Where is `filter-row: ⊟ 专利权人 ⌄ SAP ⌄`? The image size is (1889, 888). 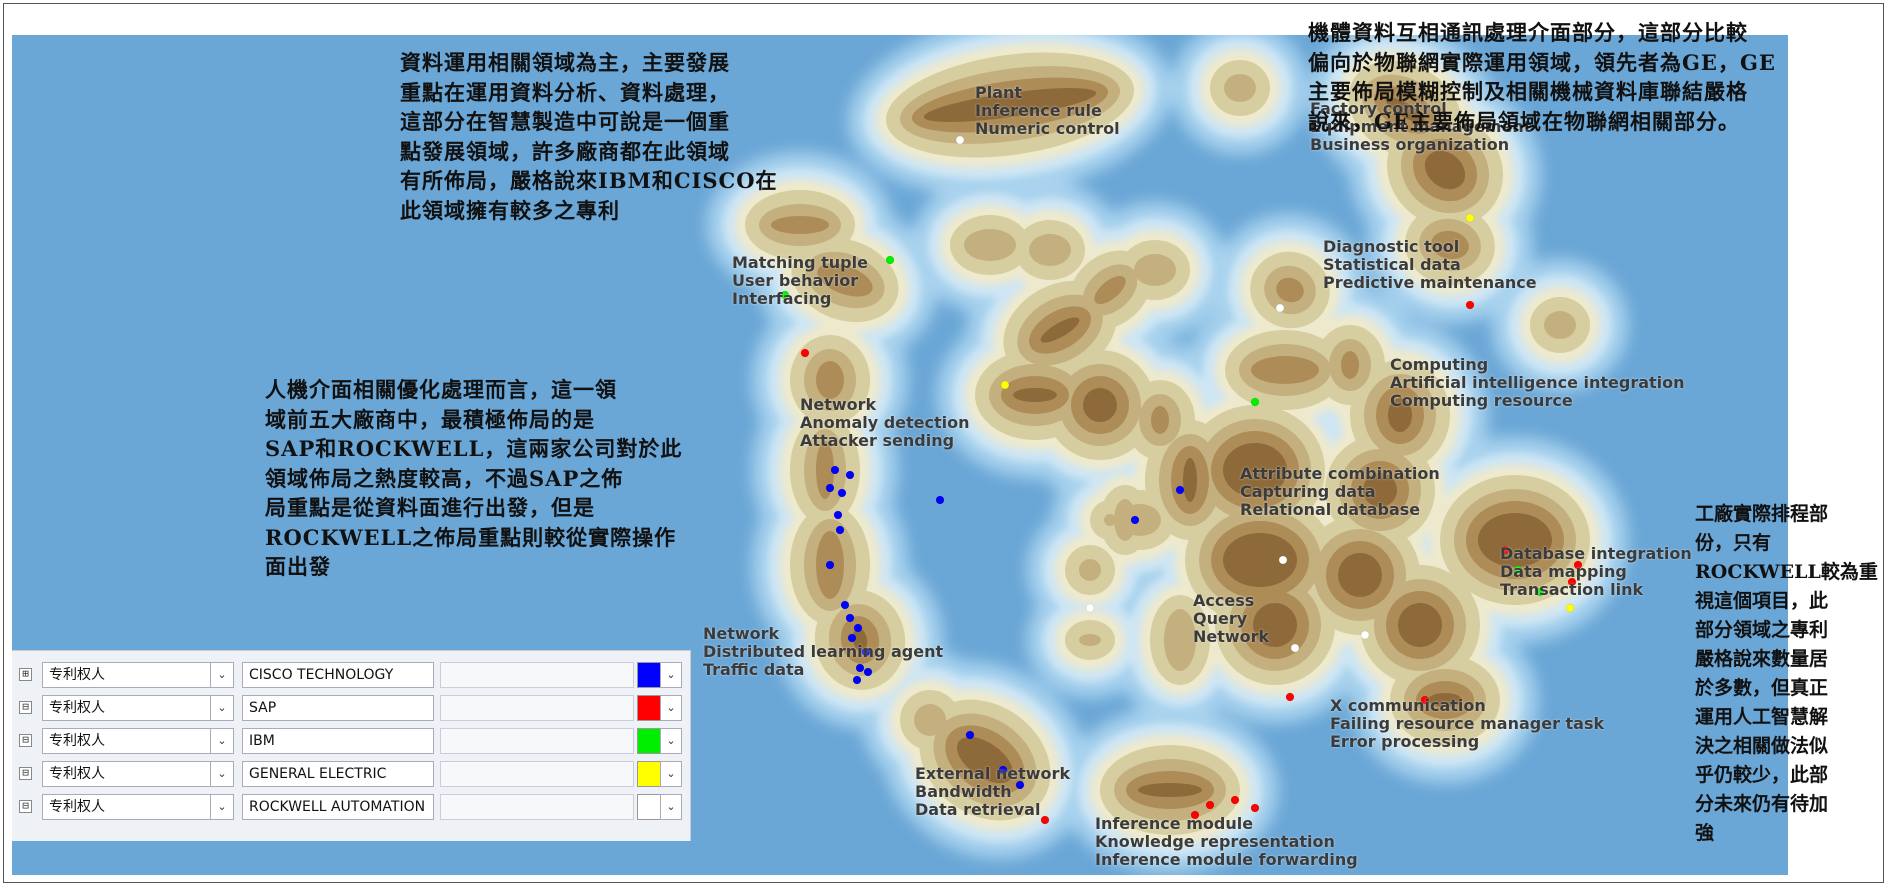
filter-row: ⊟ 专利权人 ⌄ SAP ⌄ is located at coordinates (351, 707).